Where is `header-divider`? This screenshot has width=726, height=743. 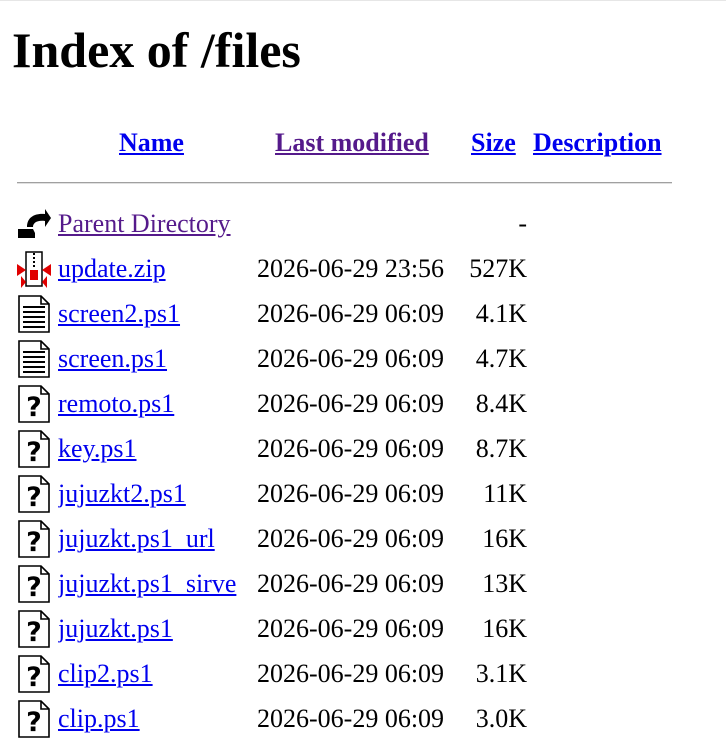 header-divider is located at coordinates (344, 183).